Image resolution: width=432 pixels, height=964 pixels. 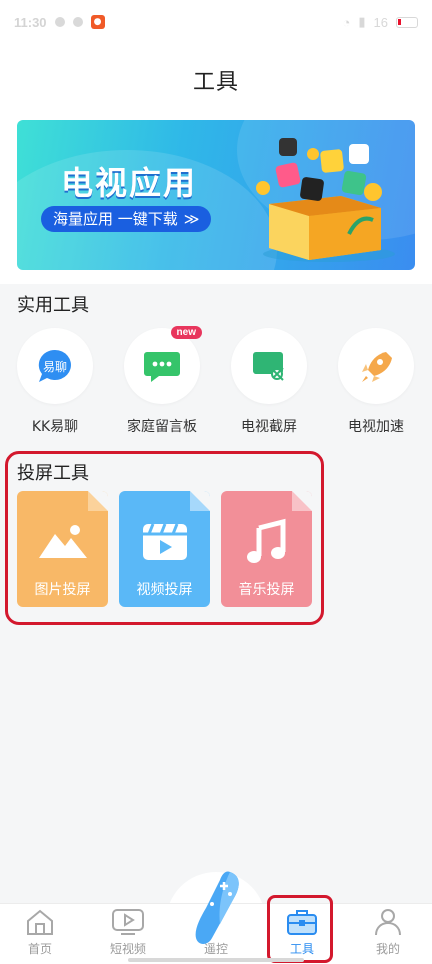 I want to click on profile-icon, so click(x=388, y=922).